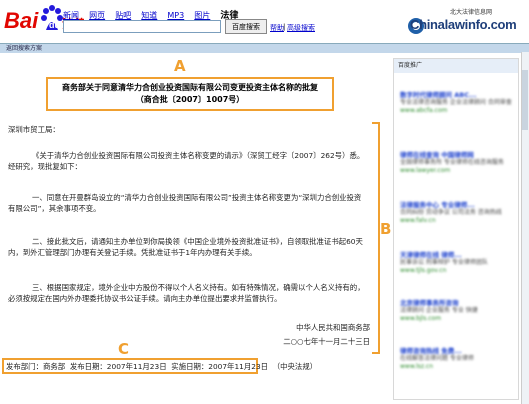 This screenshot has height=404, width=529. I want to click on ad-url: www.bjls.com, so click(421, 318).